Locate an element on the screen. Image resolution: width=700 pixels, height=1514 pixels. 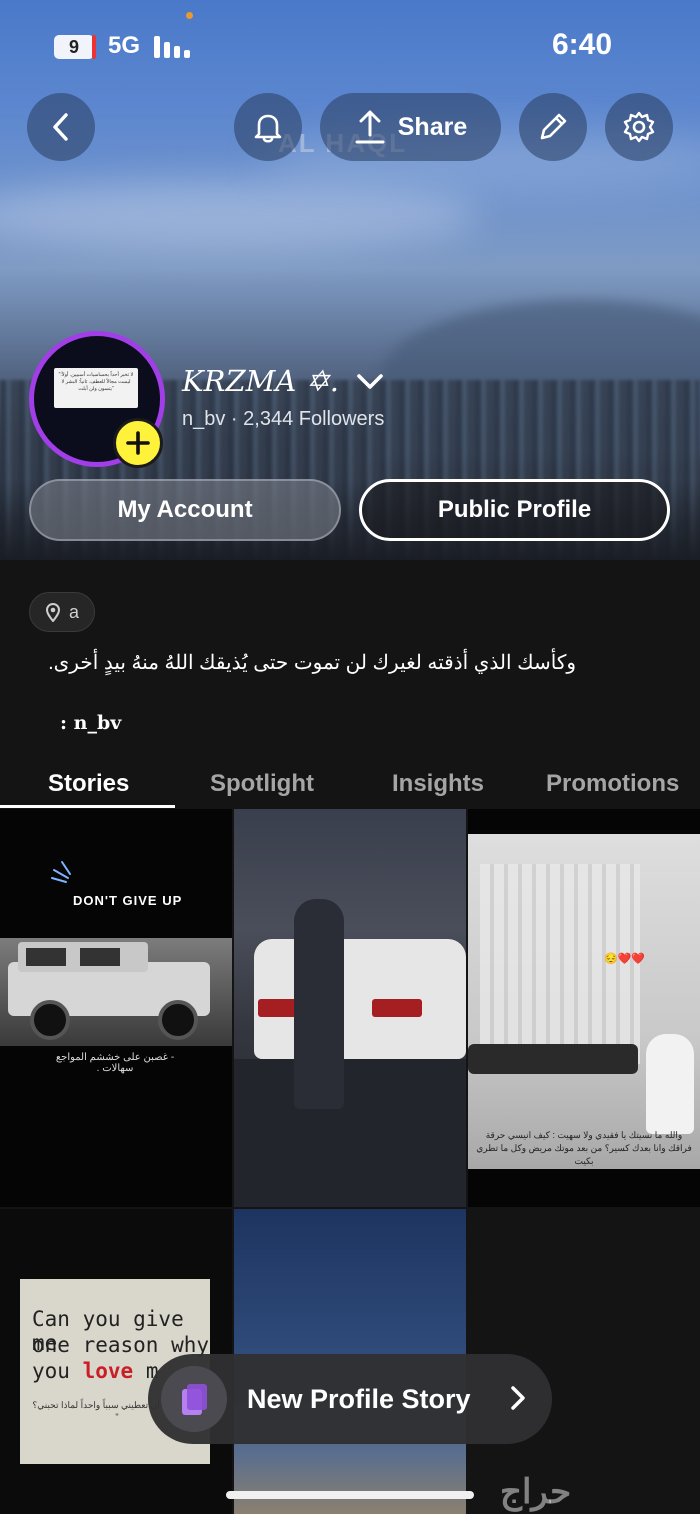
mic-indicator is located at coordinates (189, 15).